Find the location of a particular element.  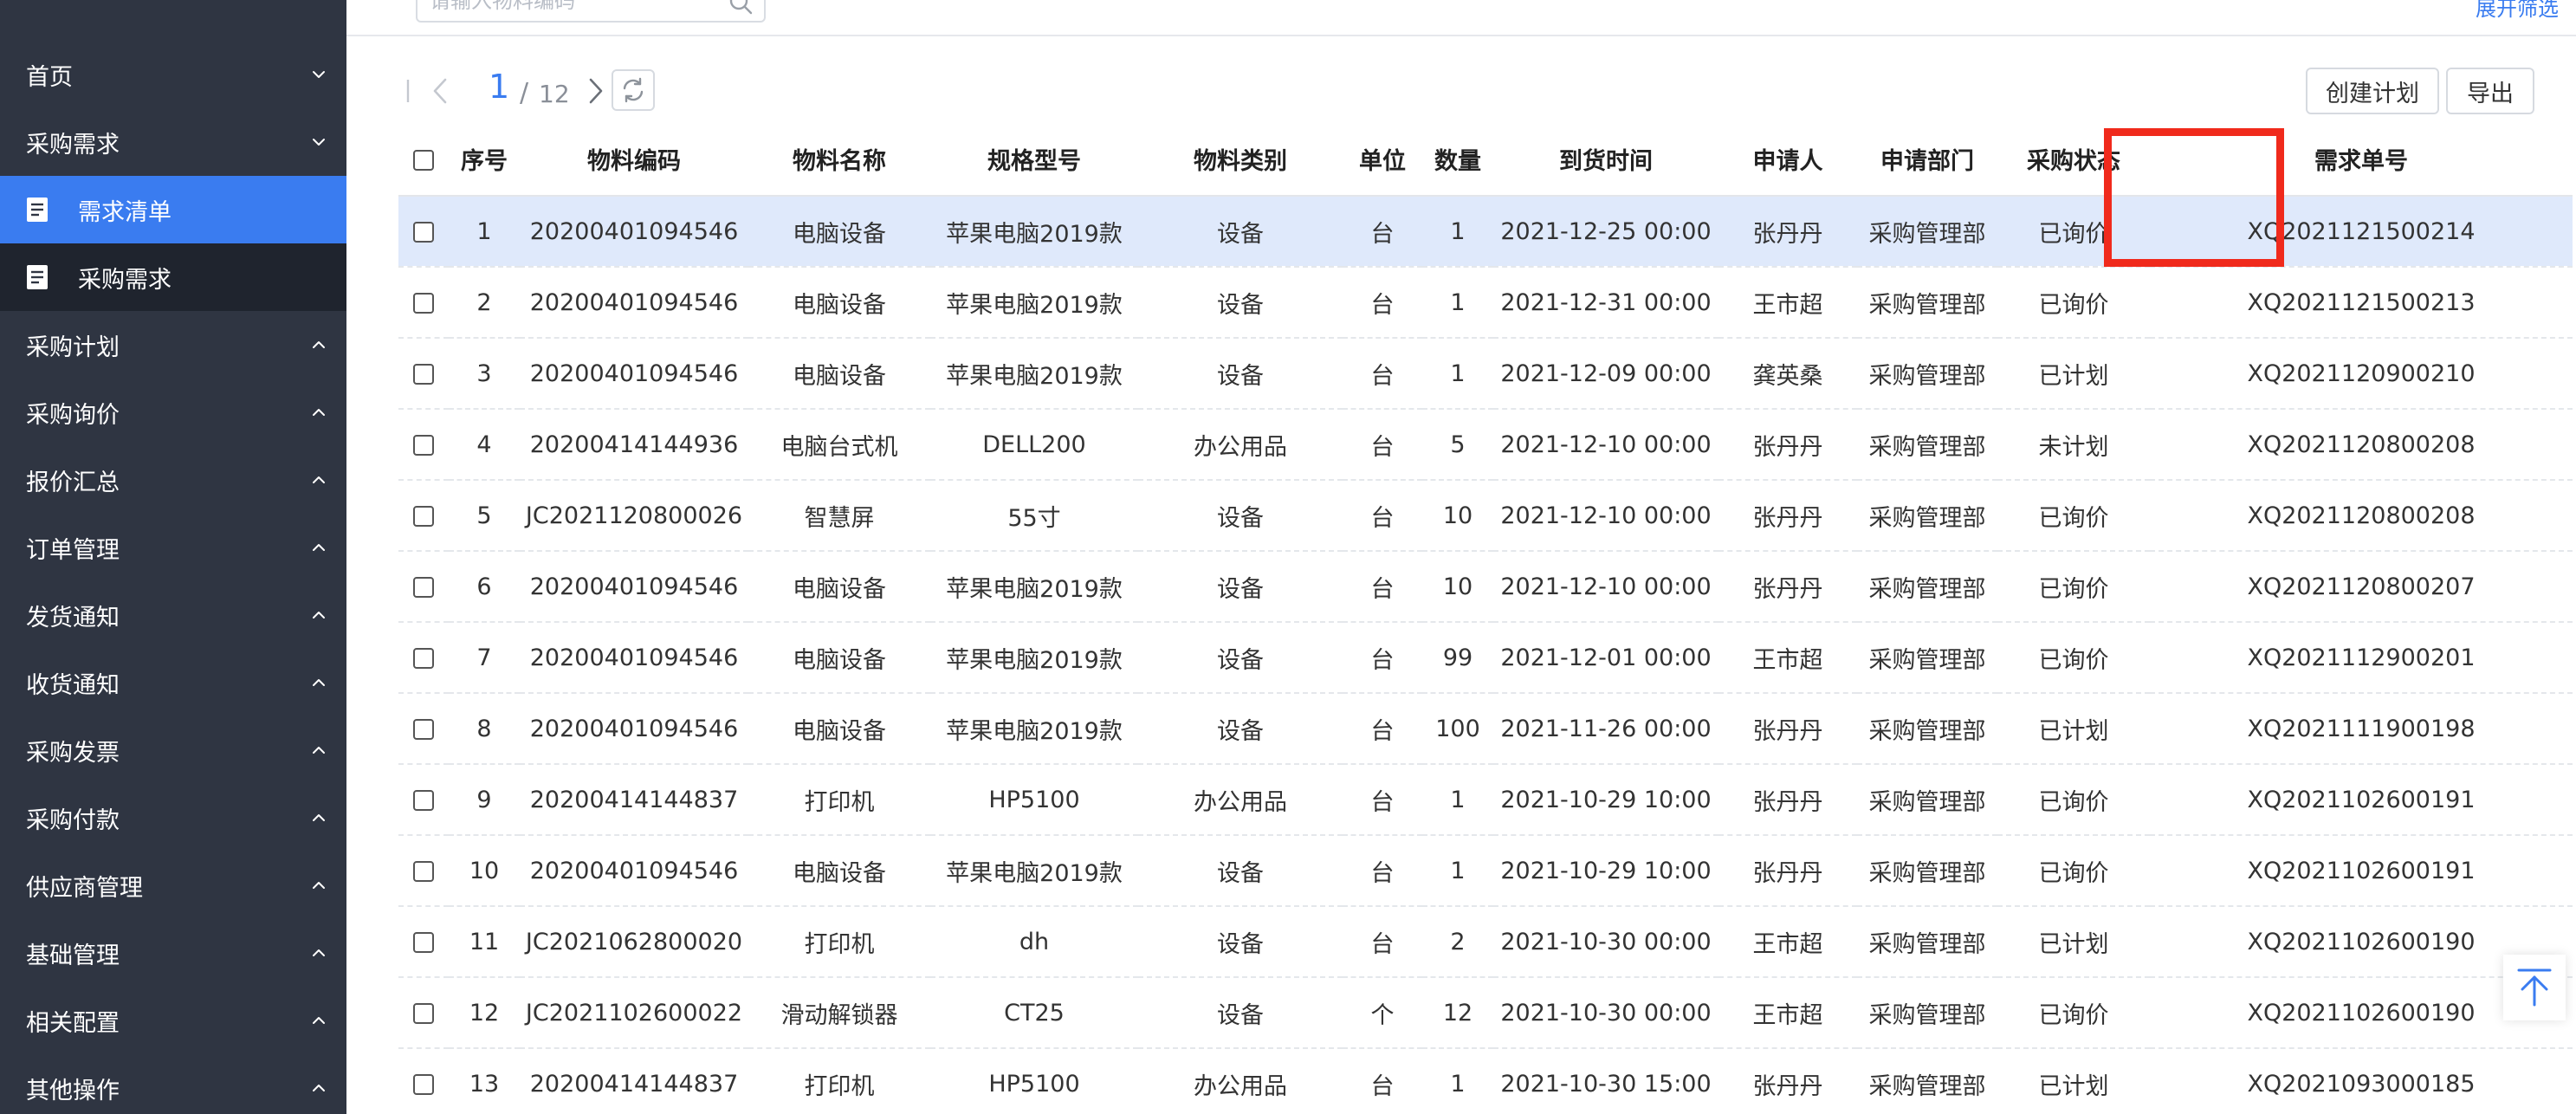

sidebar-item-label: 需求清单 is located at coordinates (125, 212).